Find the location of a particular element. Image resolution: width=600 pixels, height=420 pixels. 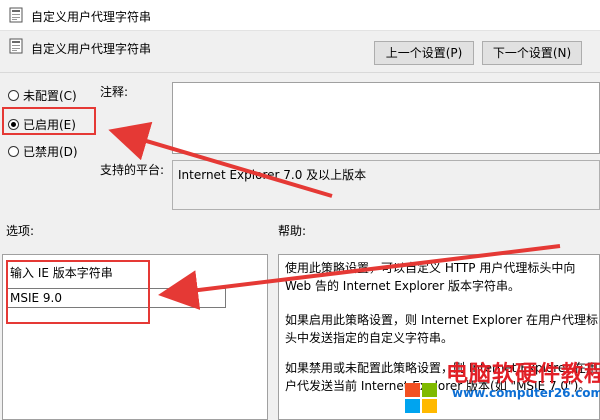

next-setting-button: 下一个设置(N) is located at coordinates (532, 53).